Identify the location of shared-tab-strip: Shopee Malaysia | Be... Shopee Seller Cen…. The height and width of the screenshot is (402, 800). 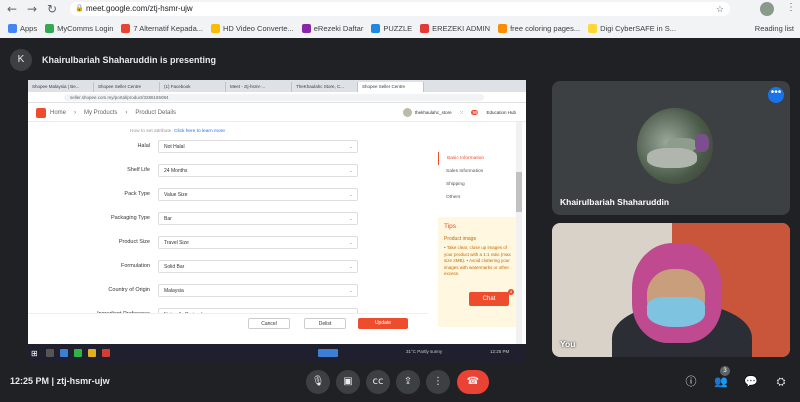
(277, 86).